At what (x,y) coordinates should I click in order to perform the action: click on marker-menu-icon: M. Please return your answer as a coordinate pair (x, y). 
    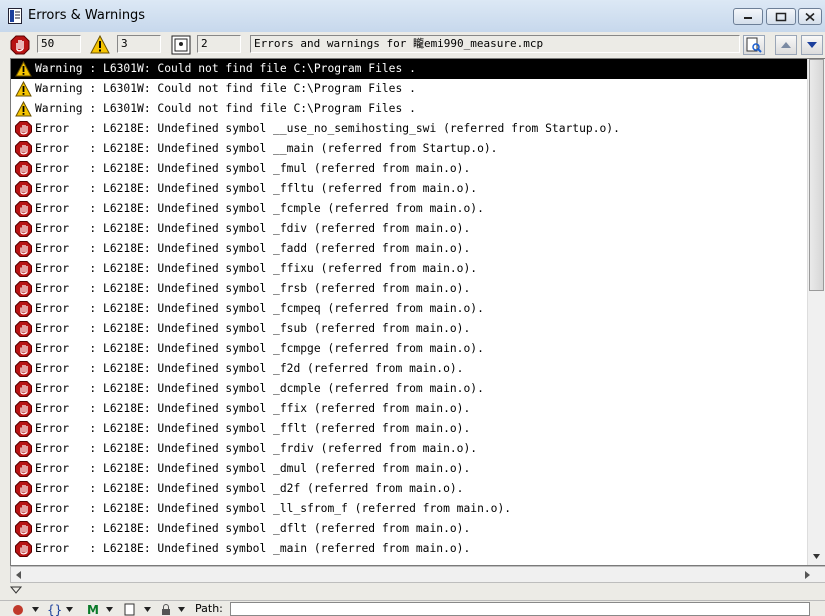
    Looking at the image, I should click on (100, 609).